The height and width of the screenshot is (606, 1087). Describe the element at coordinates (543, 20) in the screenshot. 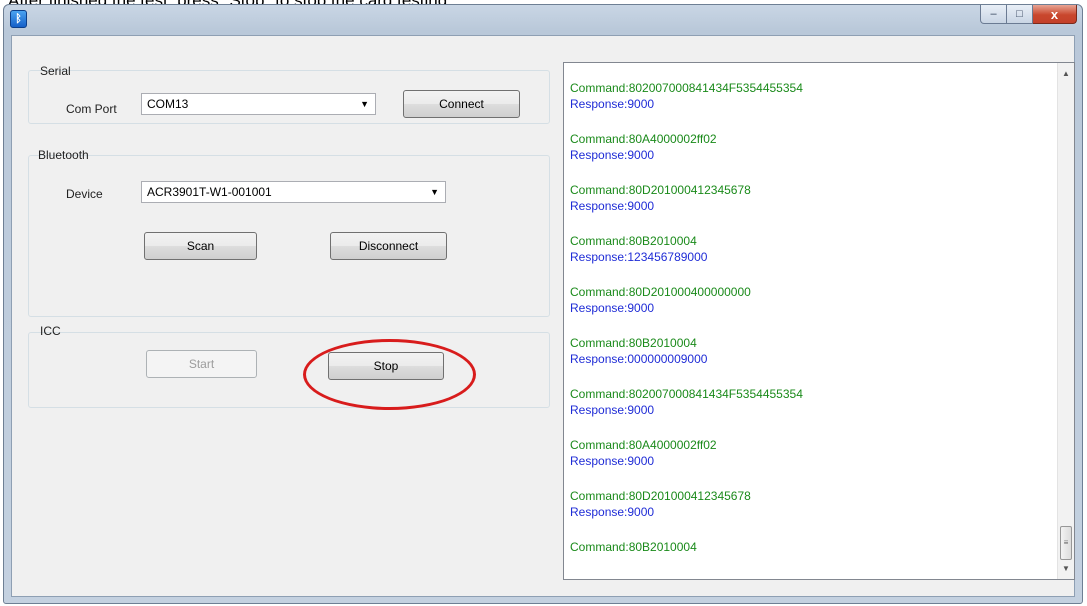

I see `title-bar: ᛒ – □ x` at that location.